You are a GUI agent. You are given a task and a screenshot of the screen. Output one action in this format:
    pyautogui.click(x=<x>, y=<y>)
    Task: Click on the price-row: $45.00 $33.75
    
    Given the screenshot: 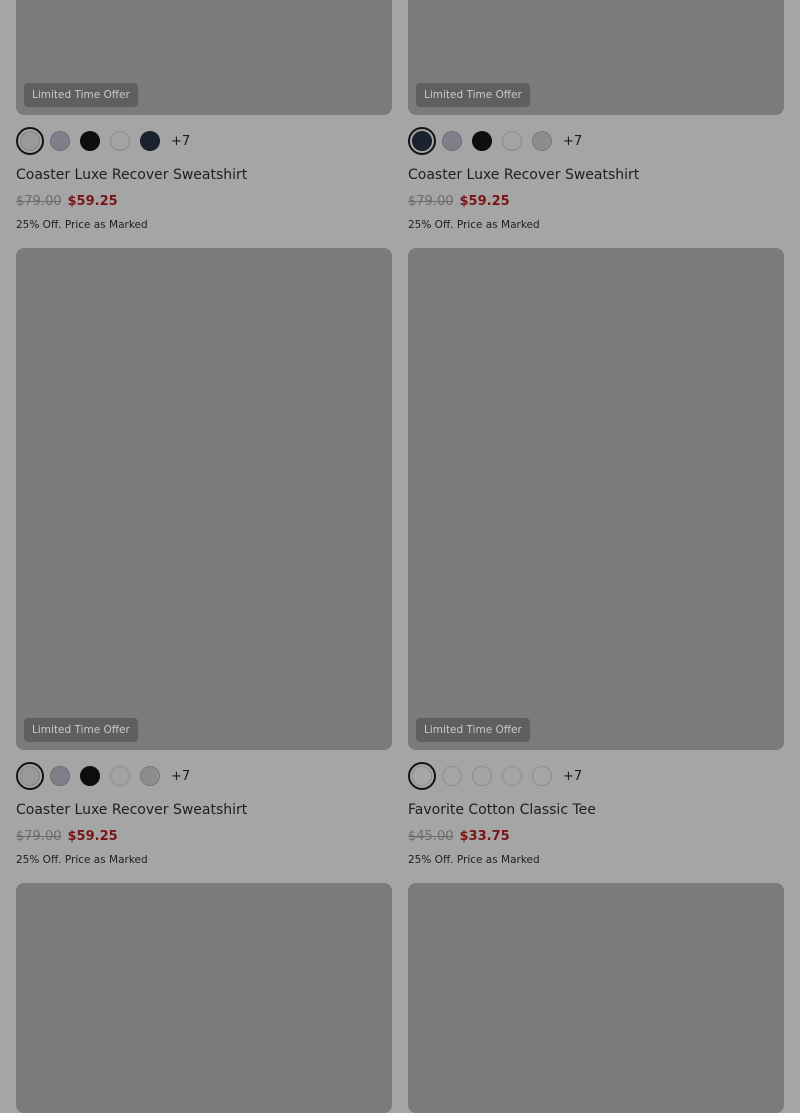 What is the action you would take?
    pyautogui.click(x=459, y=836)
    